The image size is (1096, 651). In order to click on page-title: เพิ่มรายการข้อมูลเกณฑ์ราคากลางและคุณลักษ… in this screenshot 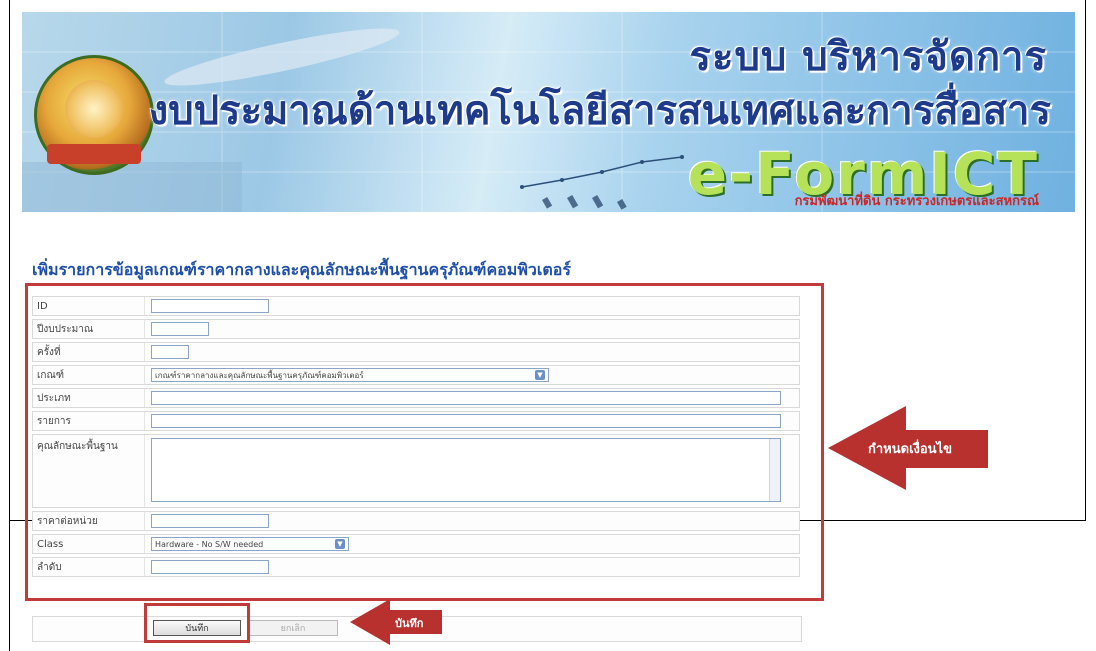, I will do `click(301, 269)`.